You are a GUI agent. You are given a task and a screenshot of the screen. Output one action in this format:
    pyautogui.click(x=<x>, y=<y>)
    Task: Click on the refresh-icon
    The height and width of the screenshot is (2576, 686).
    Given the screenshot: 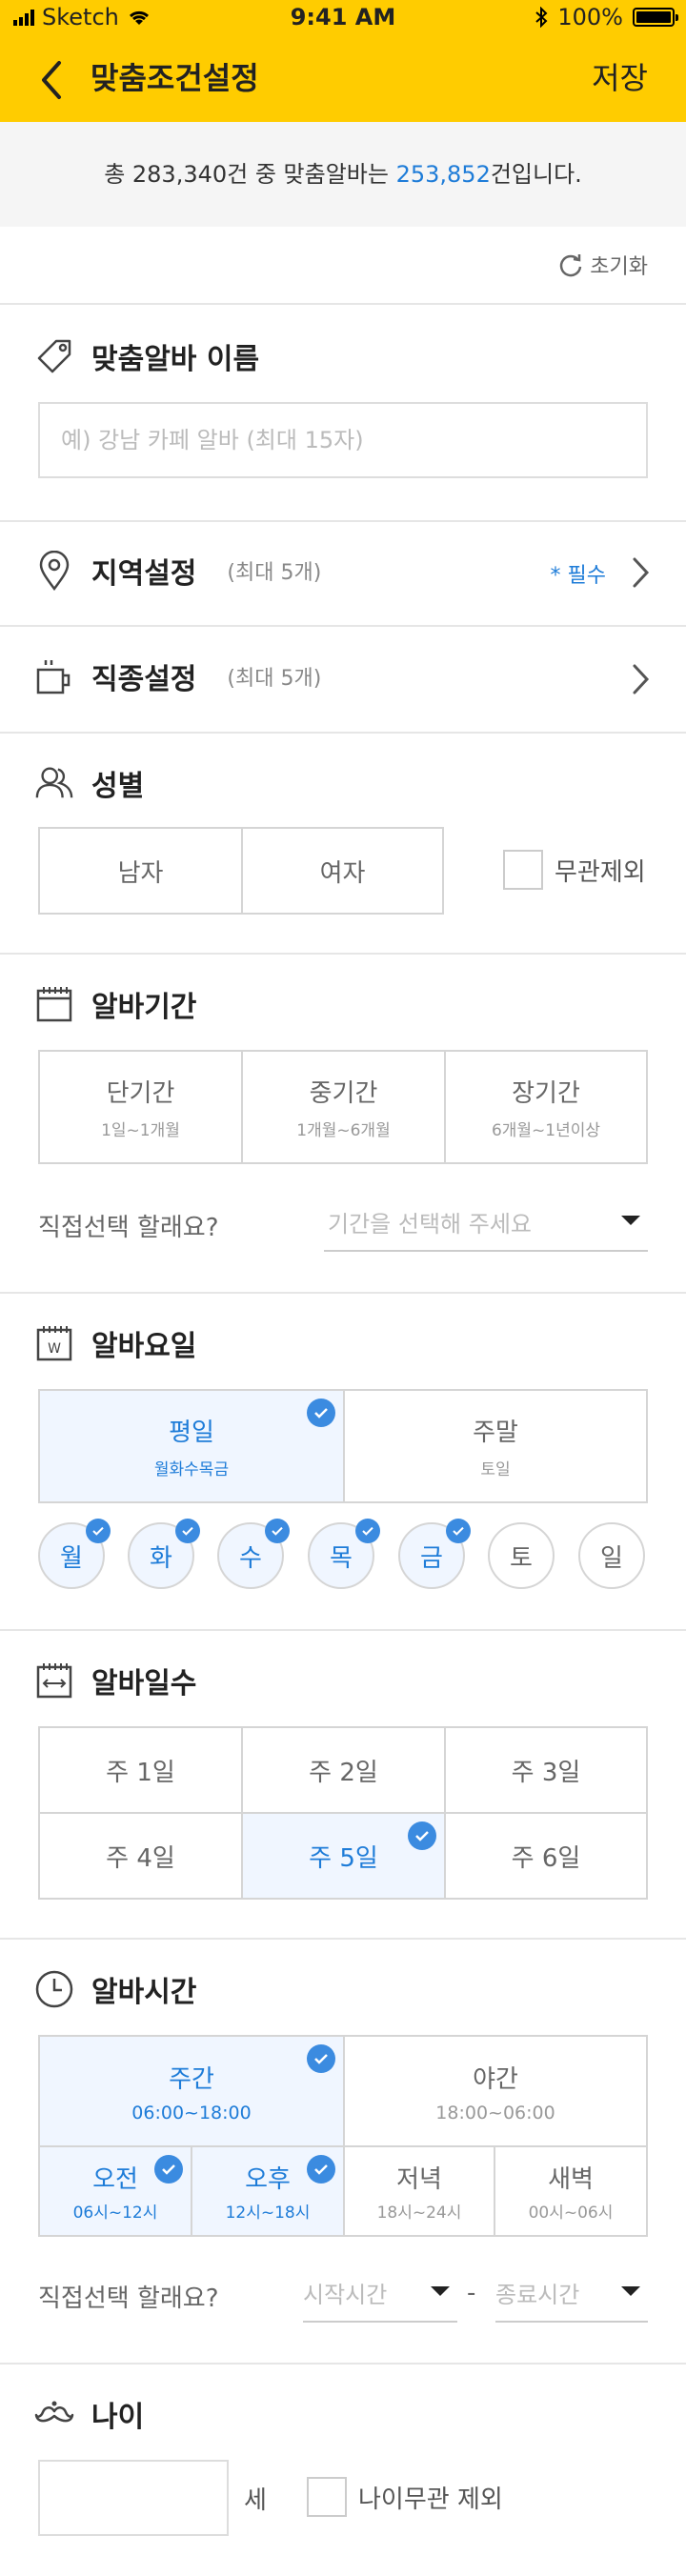 What is the action you would take?
    pyautogui.click(x=571, y=266)
    